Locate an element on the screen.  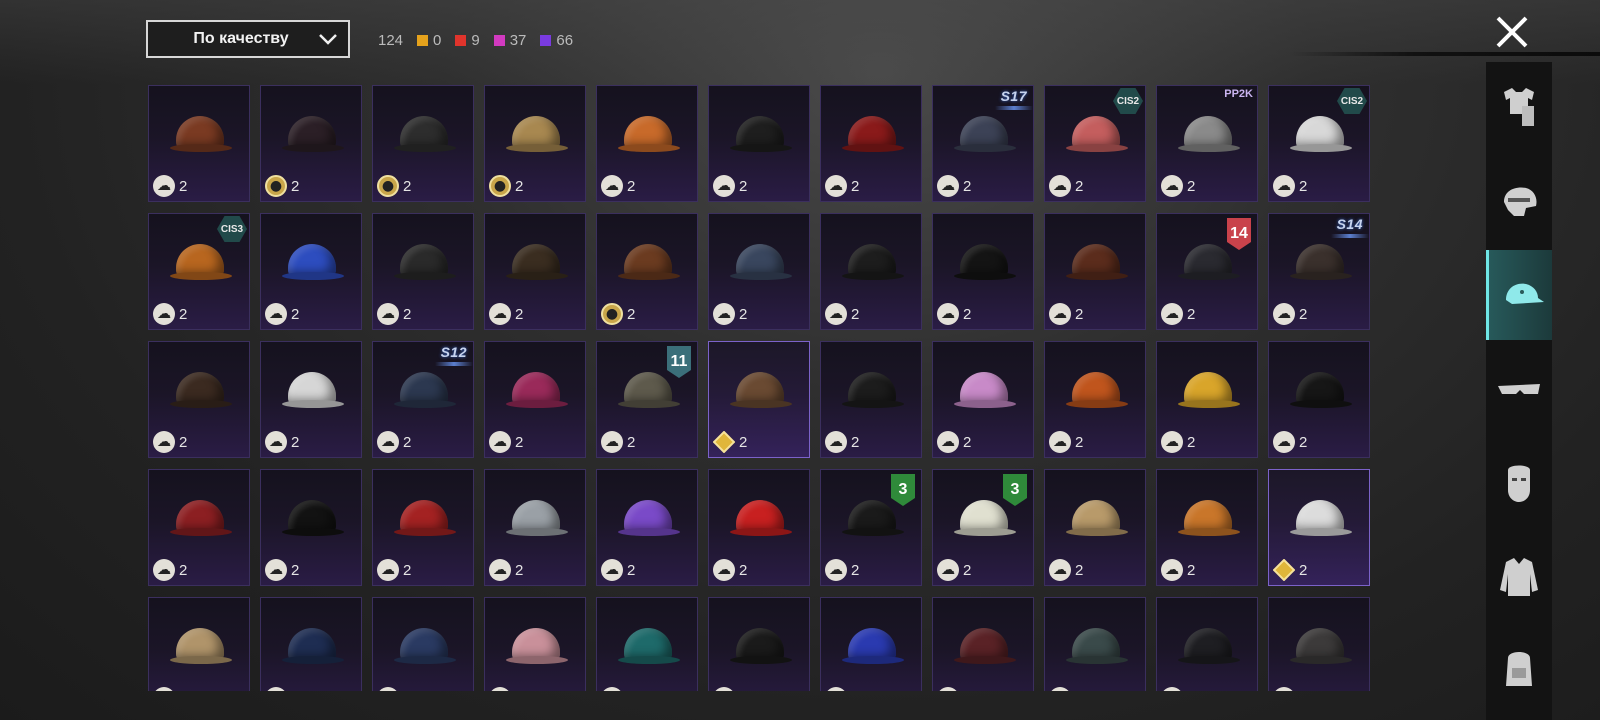
item-slot-black-print-cap: ☁2 is located at coordinates (759, 644).